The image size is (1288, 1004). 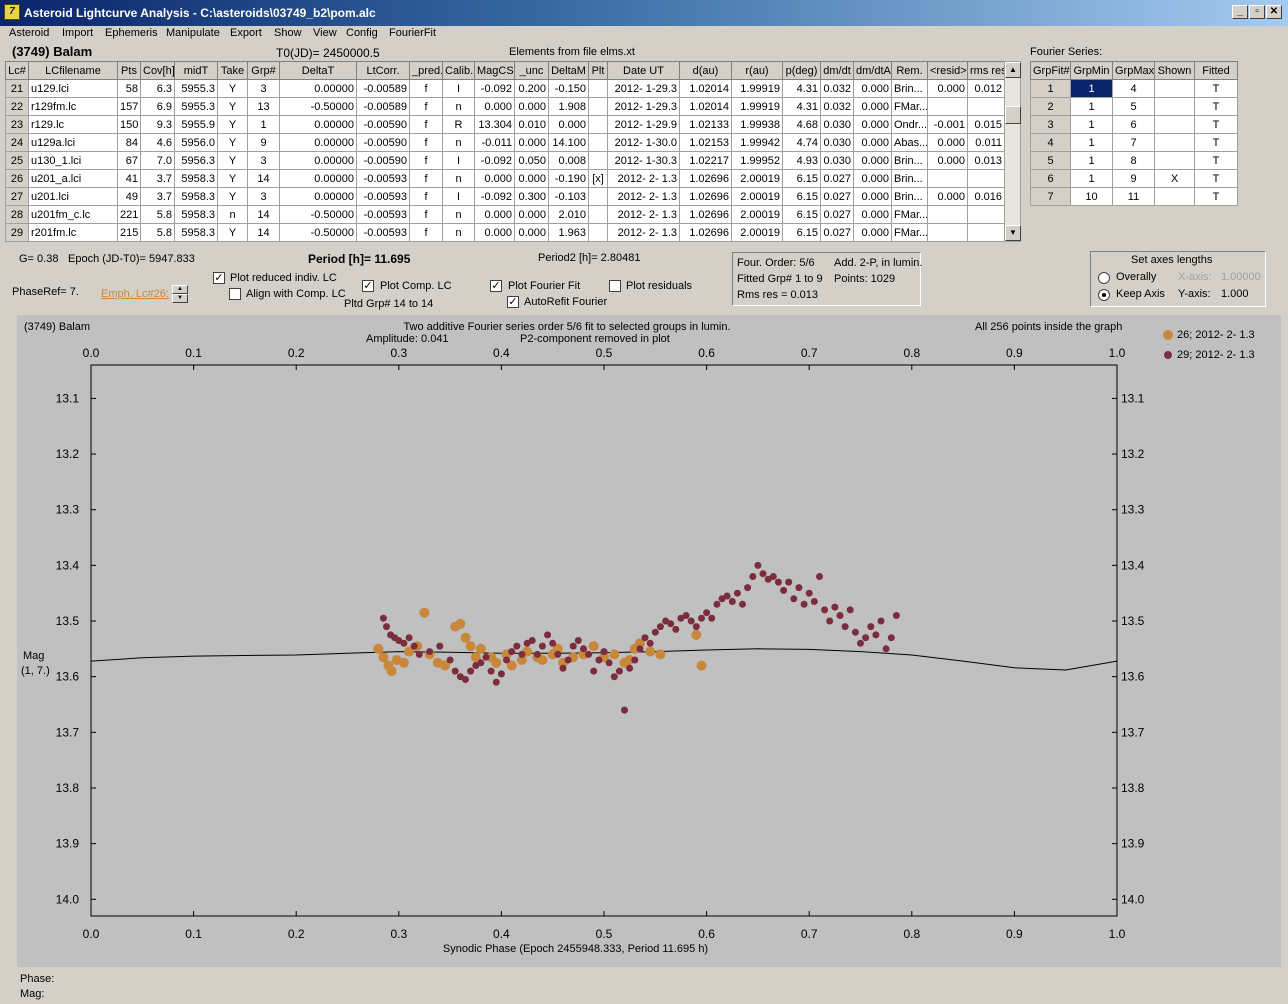 I want to click on lc-table-cell: 0.013, so click(x=985, y=160).